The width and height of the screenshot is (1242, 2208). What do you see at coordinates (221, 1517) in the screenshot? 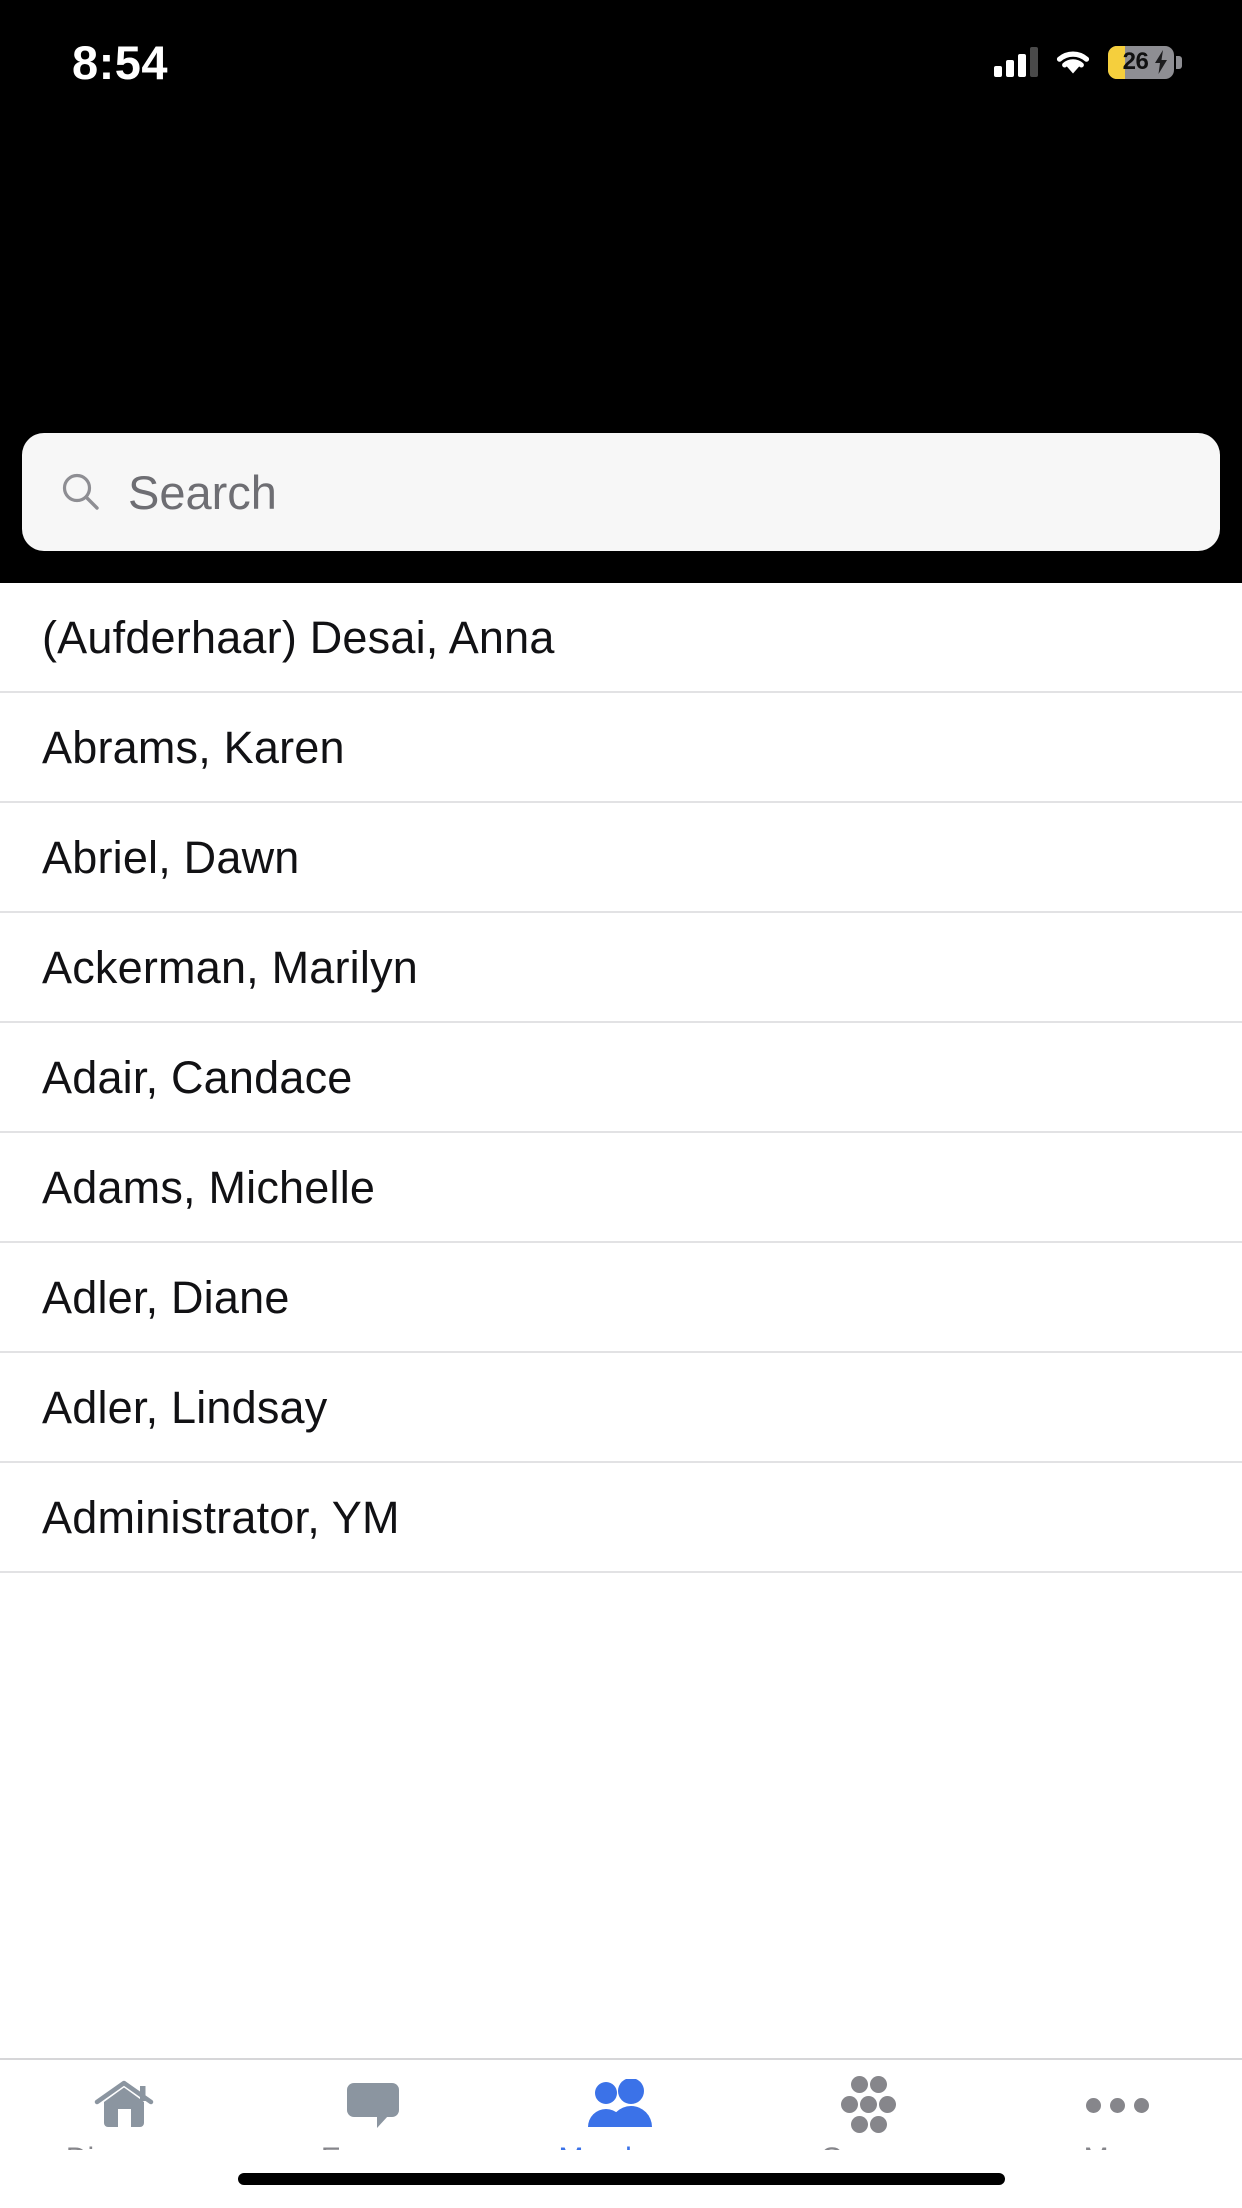
I see `member-name: Administrator, YM` at bounding box center [221, 1517].